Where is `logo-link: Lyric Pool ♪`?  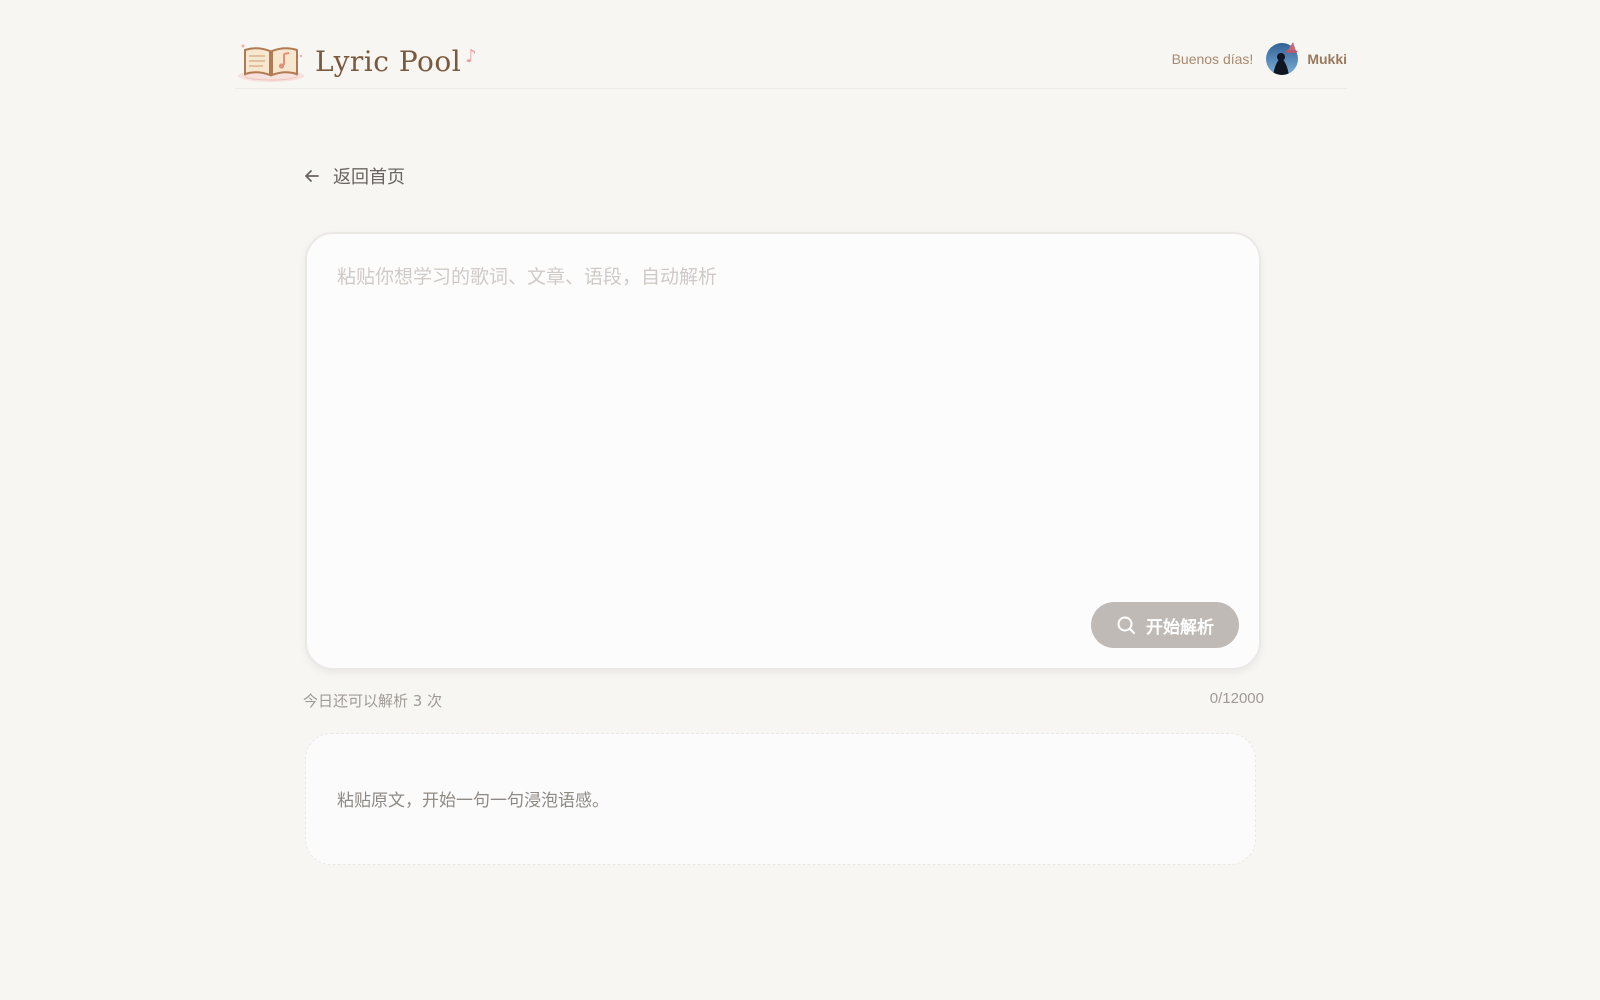
logo-link: Lyric Pool ♪ is located at coordinates (356, 61).